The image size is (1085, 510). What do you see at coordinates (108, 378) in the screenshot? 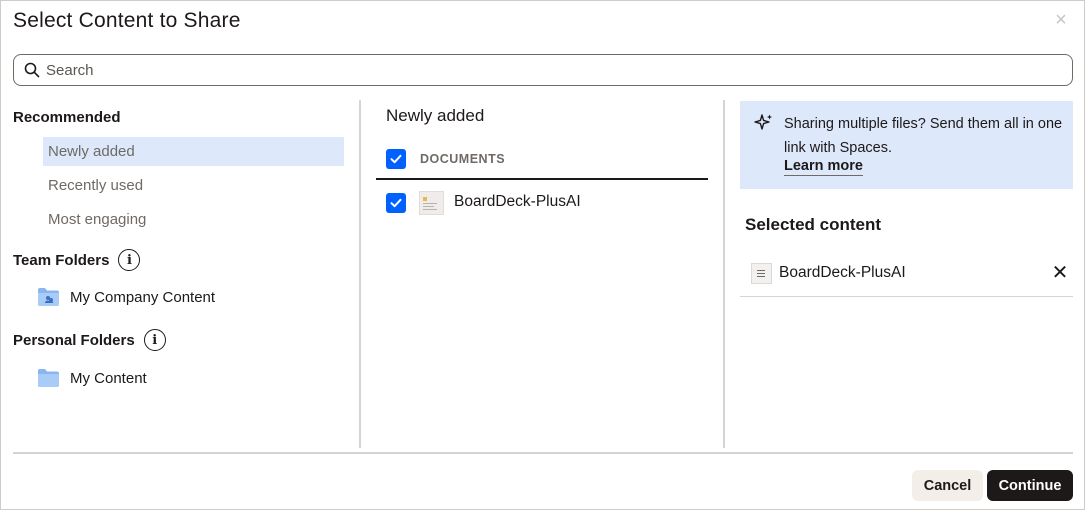
I see `folder-label: My Content` at bounding box center [108, 378].